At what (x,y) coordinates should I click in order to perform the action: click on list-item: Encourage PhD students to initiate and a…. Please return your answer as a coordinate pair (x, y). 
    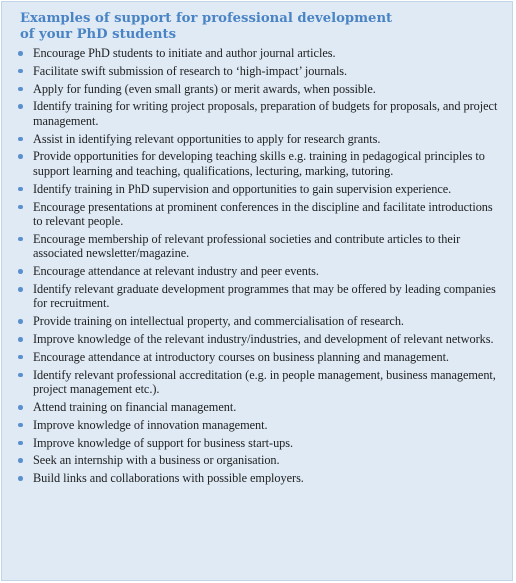
    Looking at the image, I should click on (258, 53).